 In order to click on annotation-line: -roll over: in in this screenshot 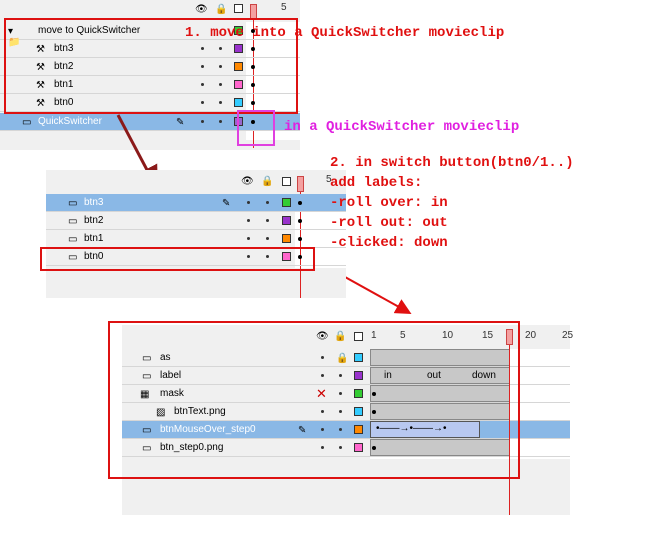, I will do `click(389, 203)`.